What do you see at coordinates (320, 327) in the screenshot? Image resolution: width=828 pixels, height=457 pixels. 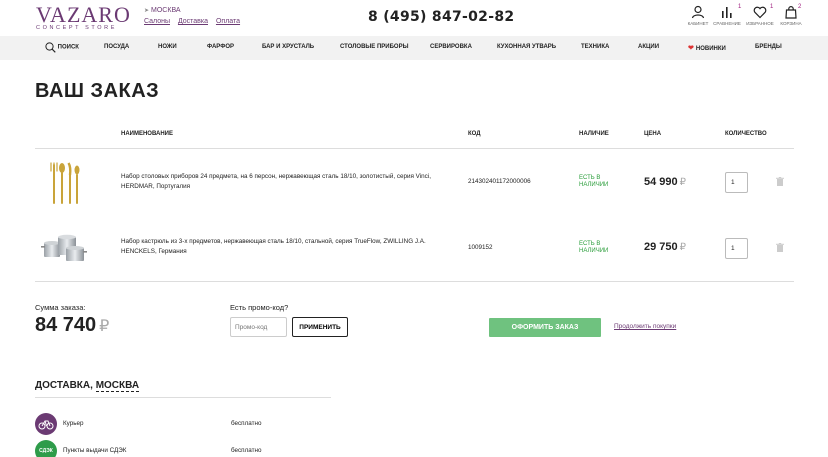 I see `apply-promo-button: Применить` at bounding box center [320, 327].